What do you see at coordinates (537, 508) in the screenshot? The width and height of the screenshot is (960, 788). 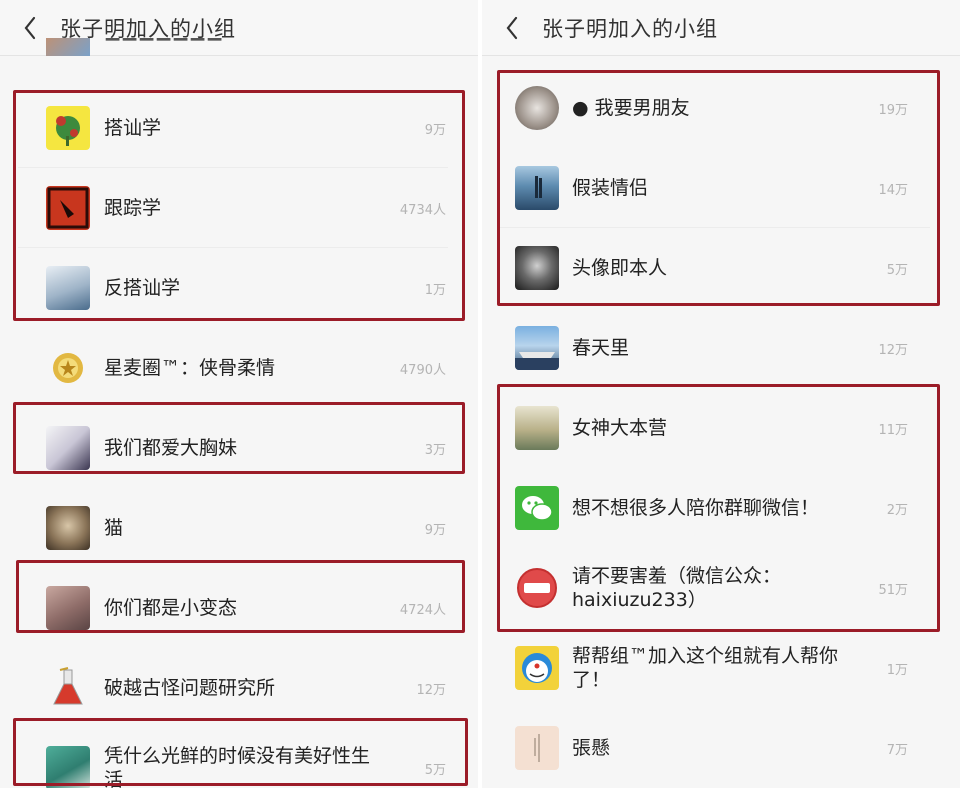 I see `wechat-avatar-icon` at bounding box center [537, 508].